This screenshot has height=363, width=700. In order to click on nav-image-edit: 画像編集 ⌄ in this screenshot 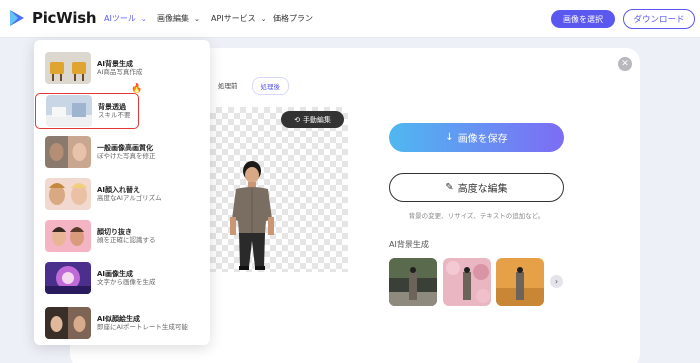, I will do `click(178, 18)`.